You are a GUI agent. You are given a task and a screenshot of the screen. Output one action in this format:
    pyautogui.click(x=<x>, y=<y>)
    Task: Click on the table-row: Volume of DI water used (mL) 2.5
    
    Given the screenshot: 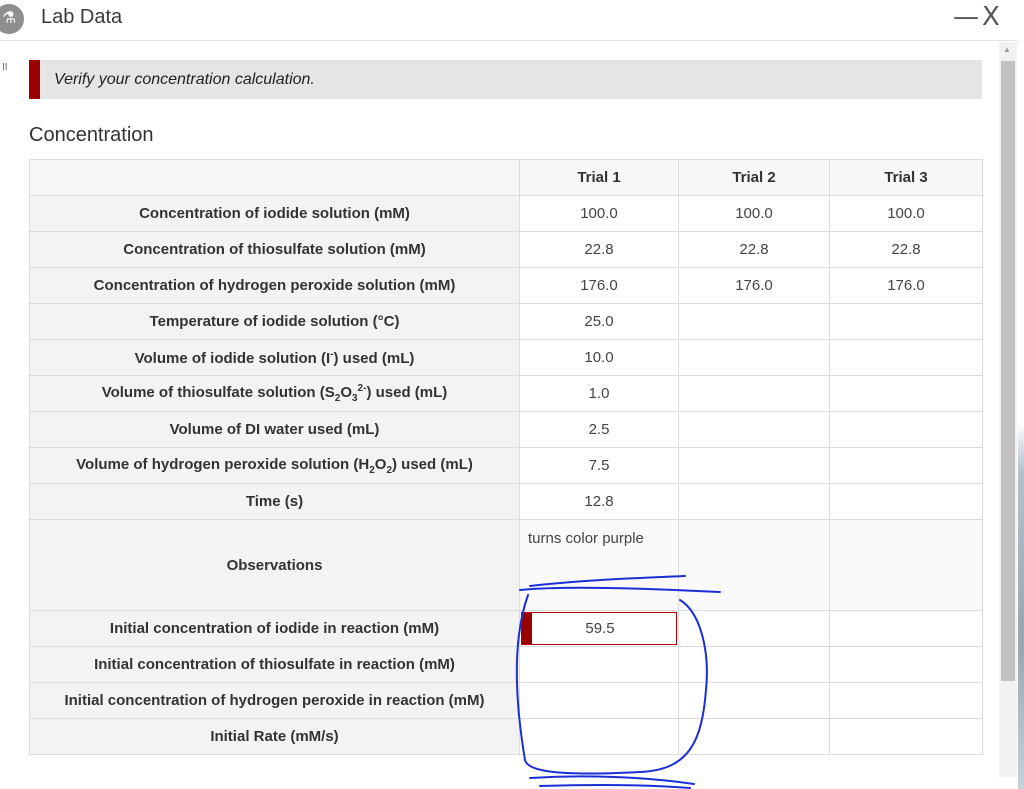 What is the action you would take?
    pyautogui.click(x=506, y=429)
    